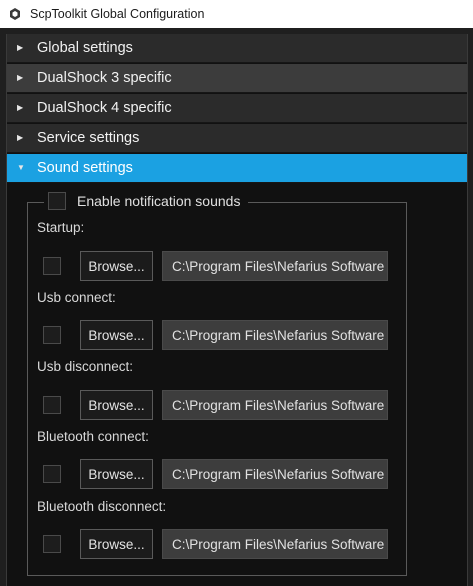 Image resolution: width=473 pixels, height=586 pixels. I want to click on startup-label: Startup:, so click(61, 227).